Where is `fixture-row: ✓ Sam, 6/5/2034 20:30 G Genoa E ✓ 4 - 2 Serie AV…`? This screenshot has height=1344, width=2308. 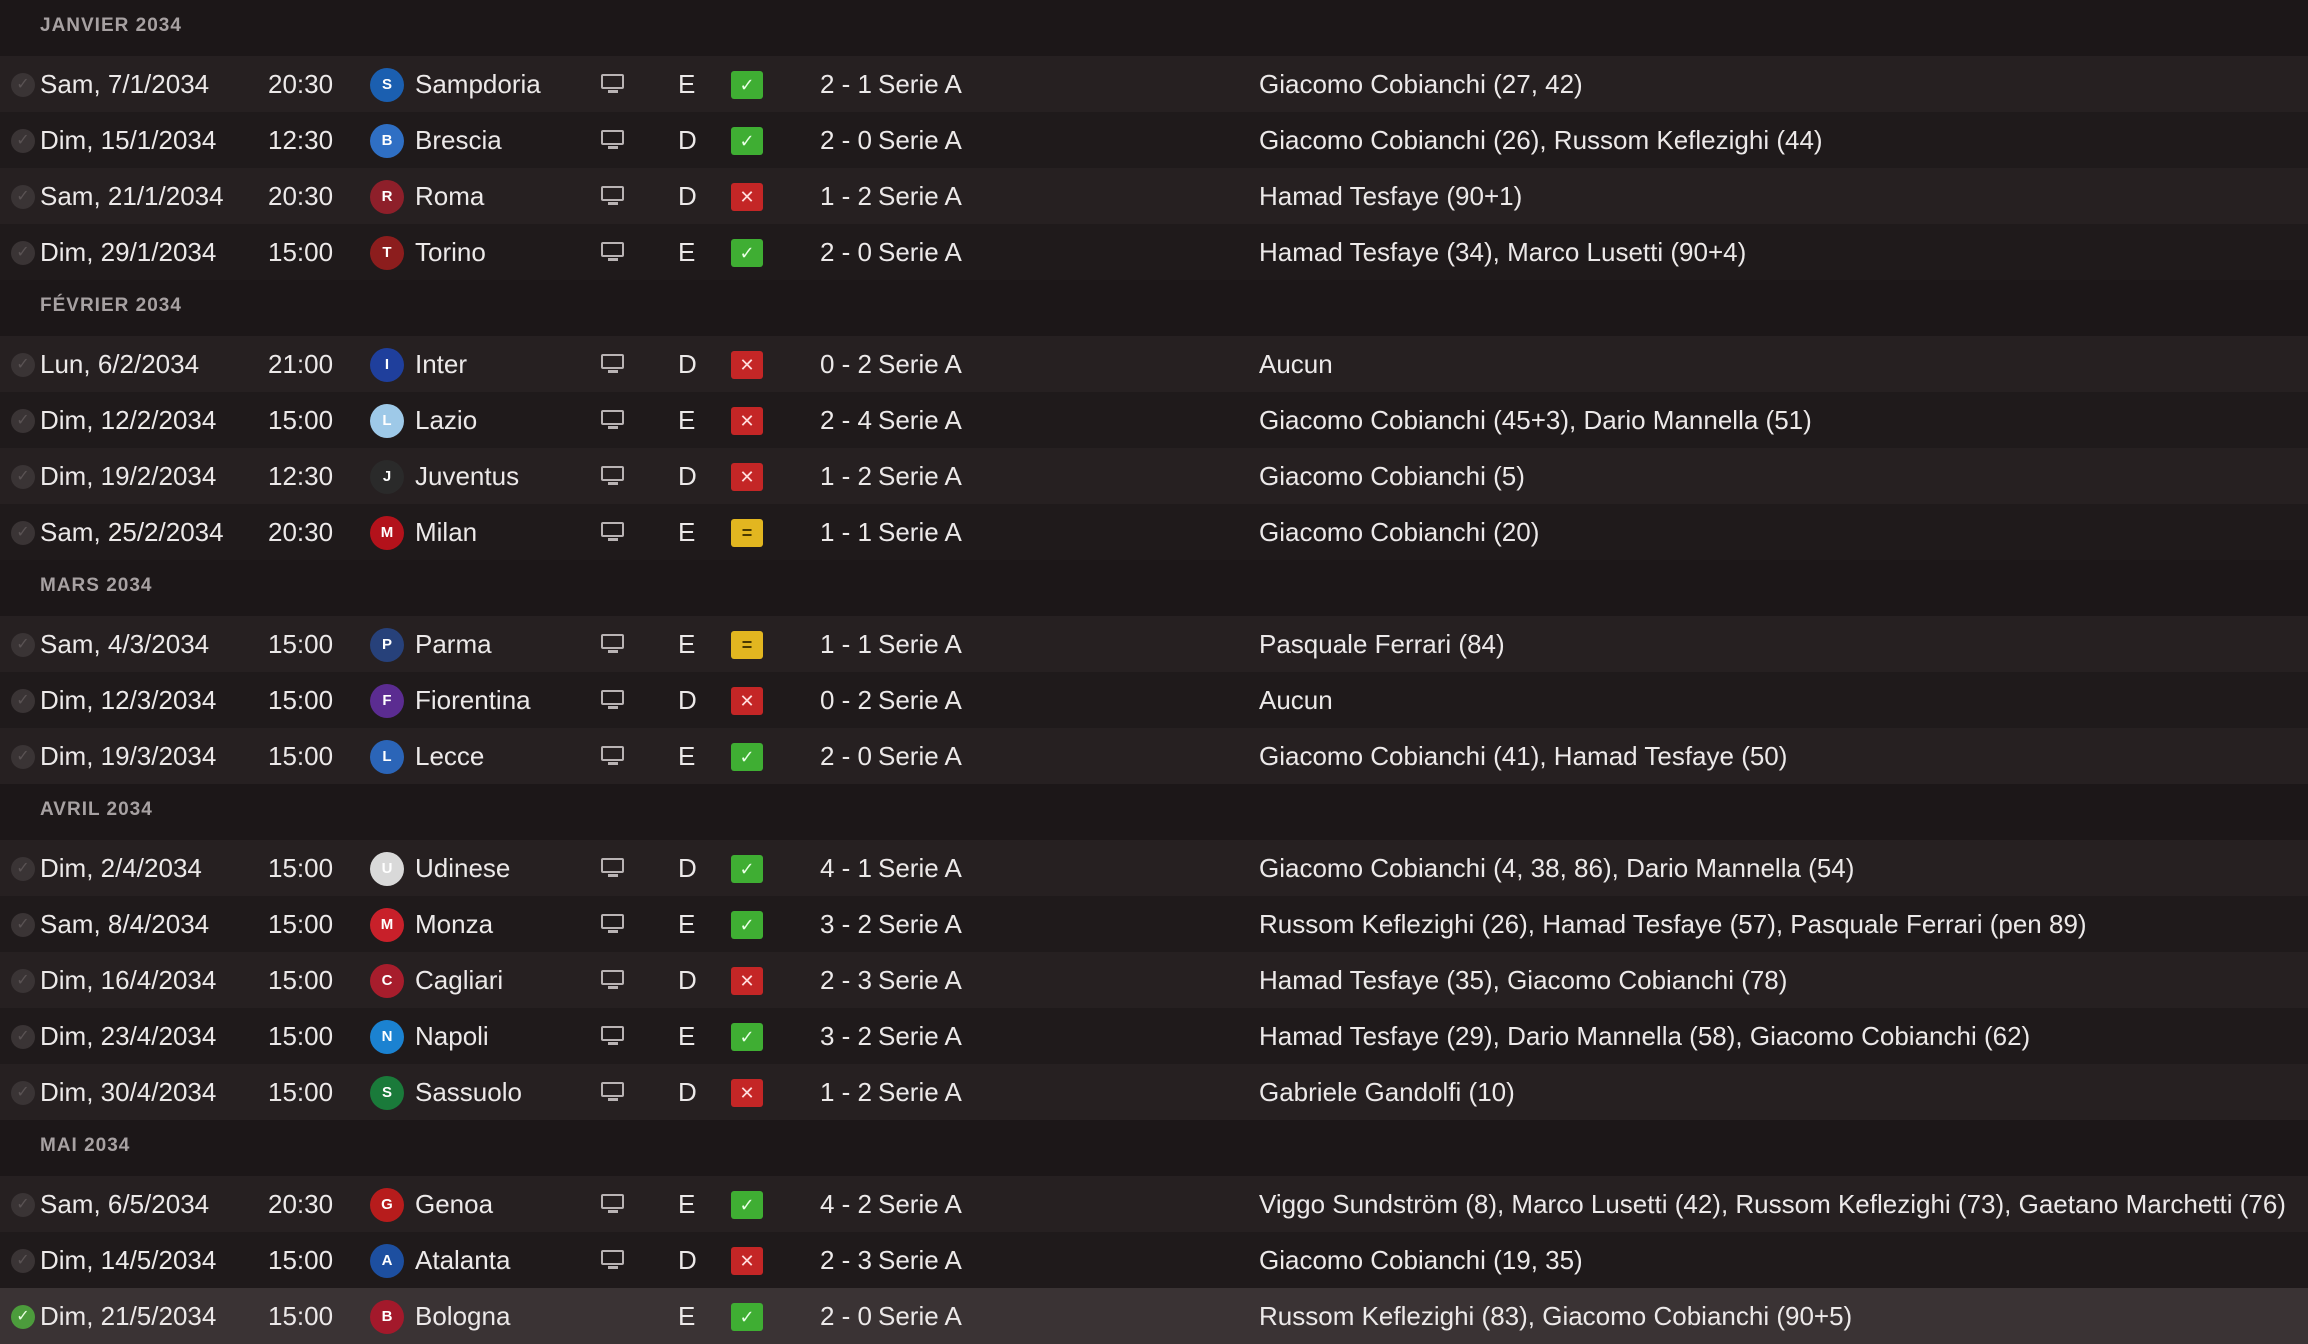 fixture-row: ✓ Sam, 6/5/2034 20:30 G Genoa E ✓ 4 - 2 Serie AV… is located at coordinates (1154, 1204).